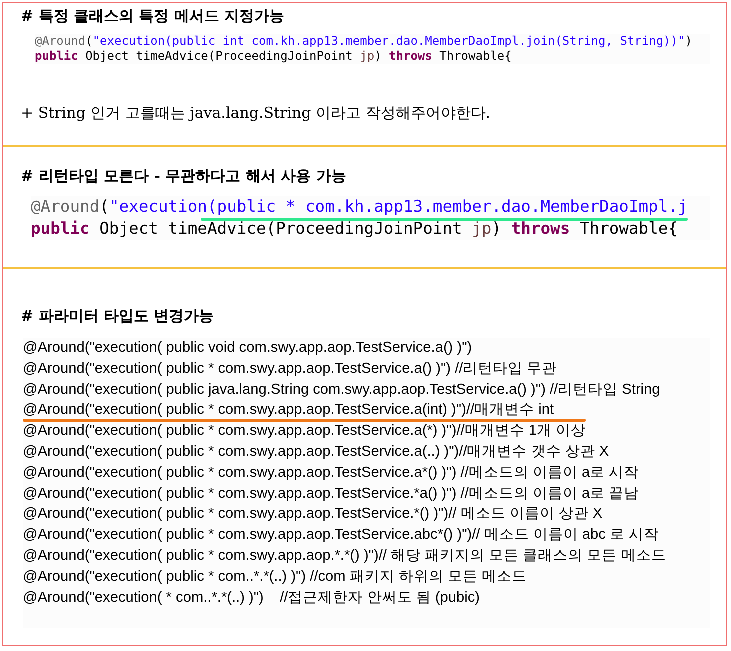  Describe the element at coordinates (331, 473) in the screenshot. I see `code-line: @Around("execution( public * com.swy.app.aop.TestService.a*() )") //메소드의 이름이 a로 시작` at that location.